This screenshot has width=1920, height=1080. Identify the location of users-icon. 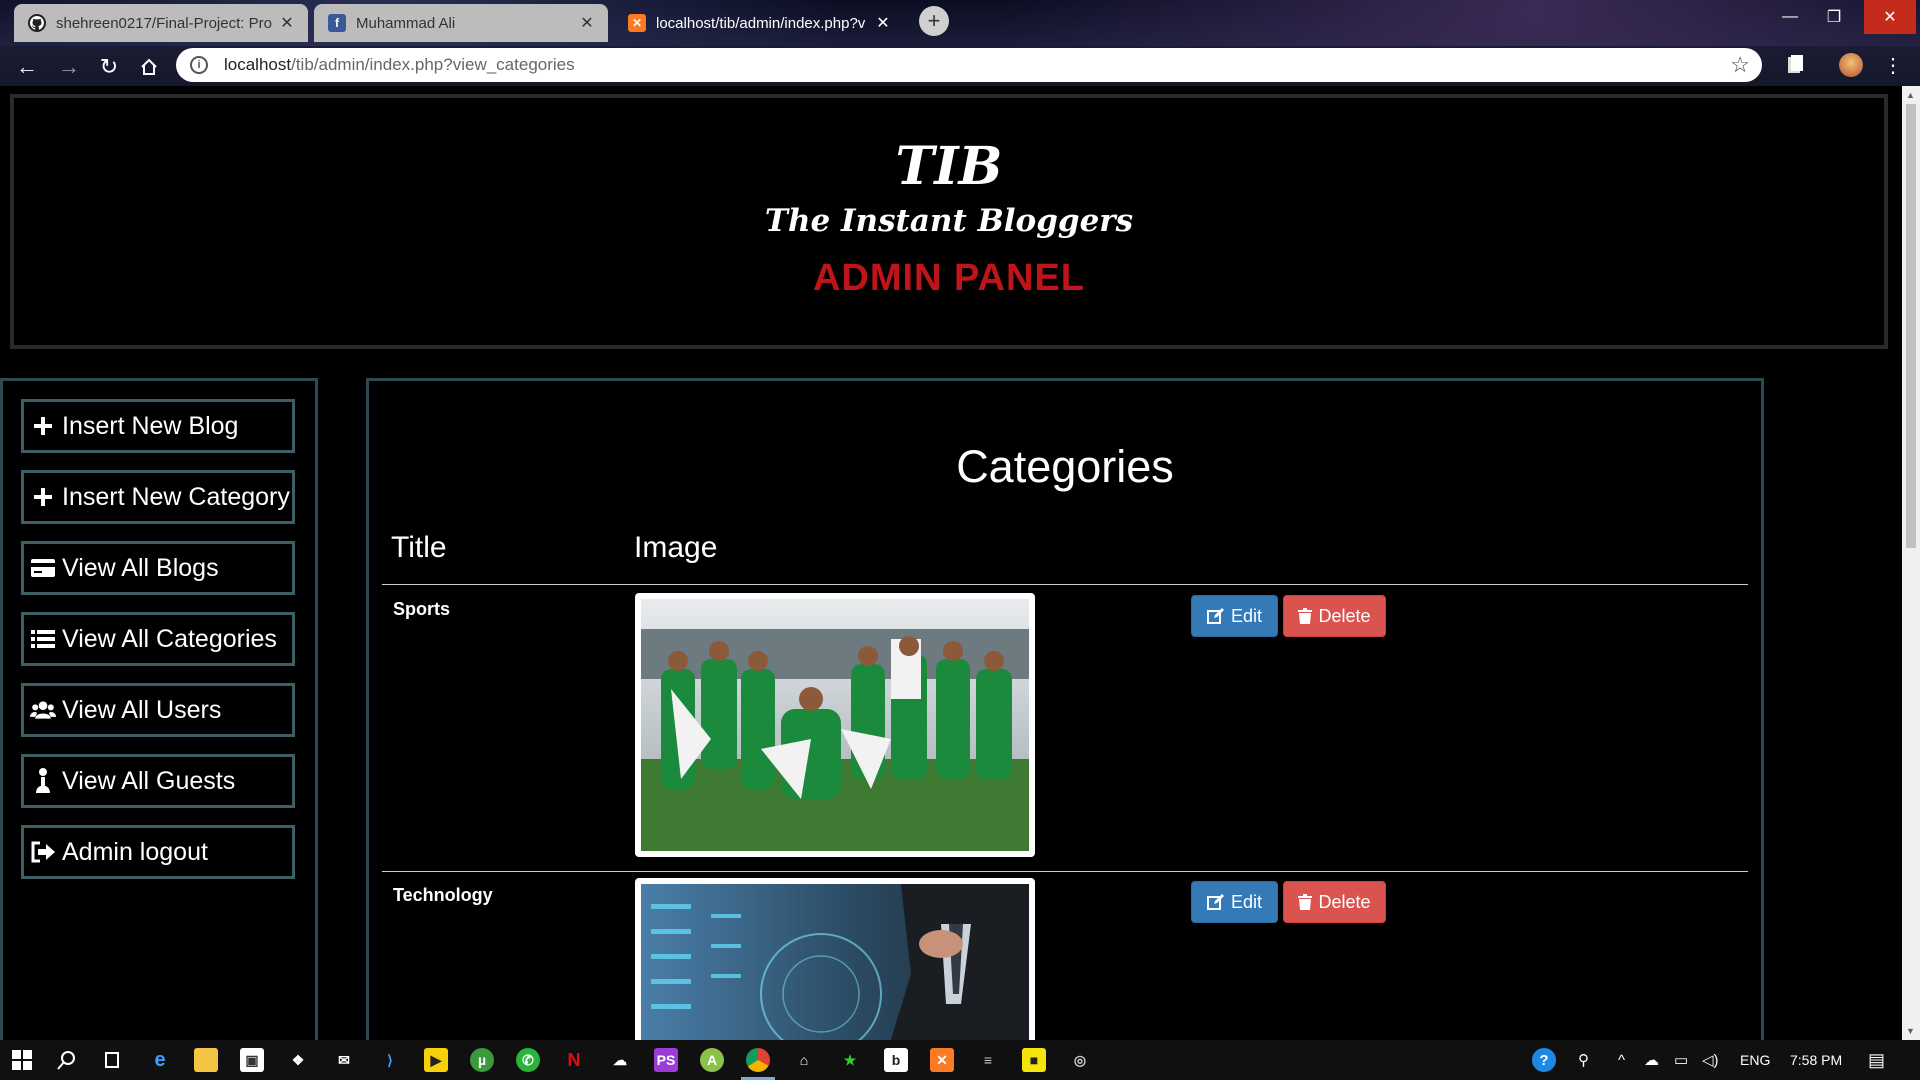
(43, 710).